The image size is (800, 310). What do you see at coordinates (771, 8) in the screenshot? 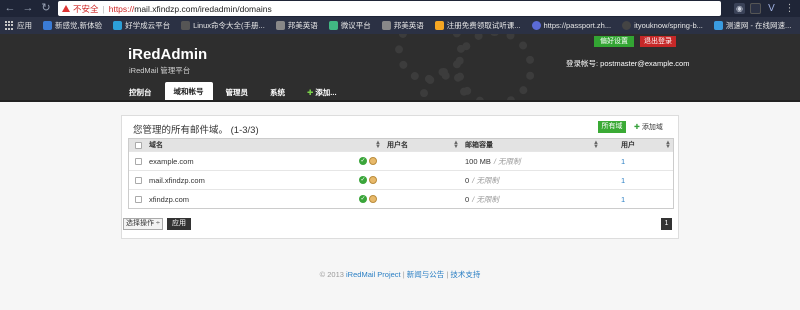
I see `vpn-icon: V` at bounding box center [771, 8].